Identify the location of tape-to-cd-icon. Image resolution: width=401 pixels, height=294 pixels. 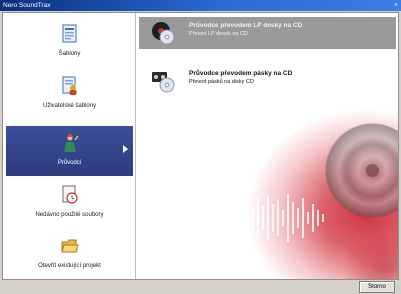
(163, 82).